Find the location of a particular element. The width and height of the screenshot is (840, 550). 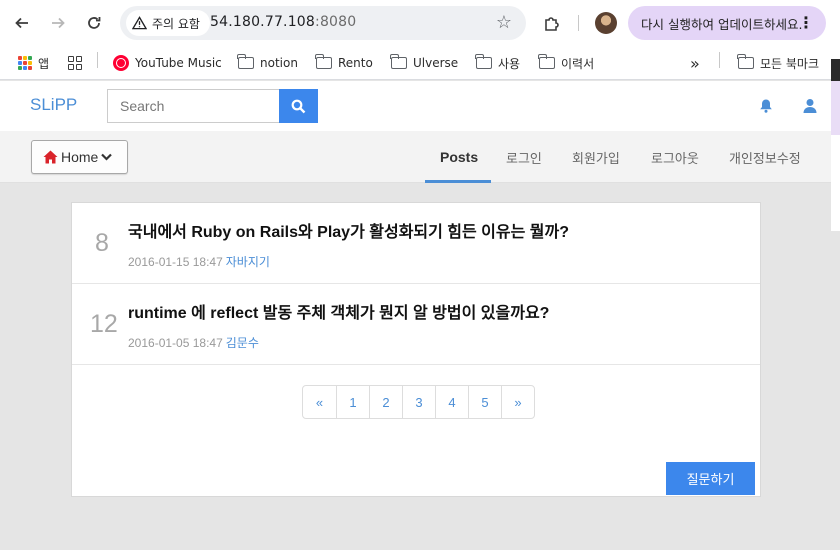

page-prev-link: « is located at coordinates (319, 402).